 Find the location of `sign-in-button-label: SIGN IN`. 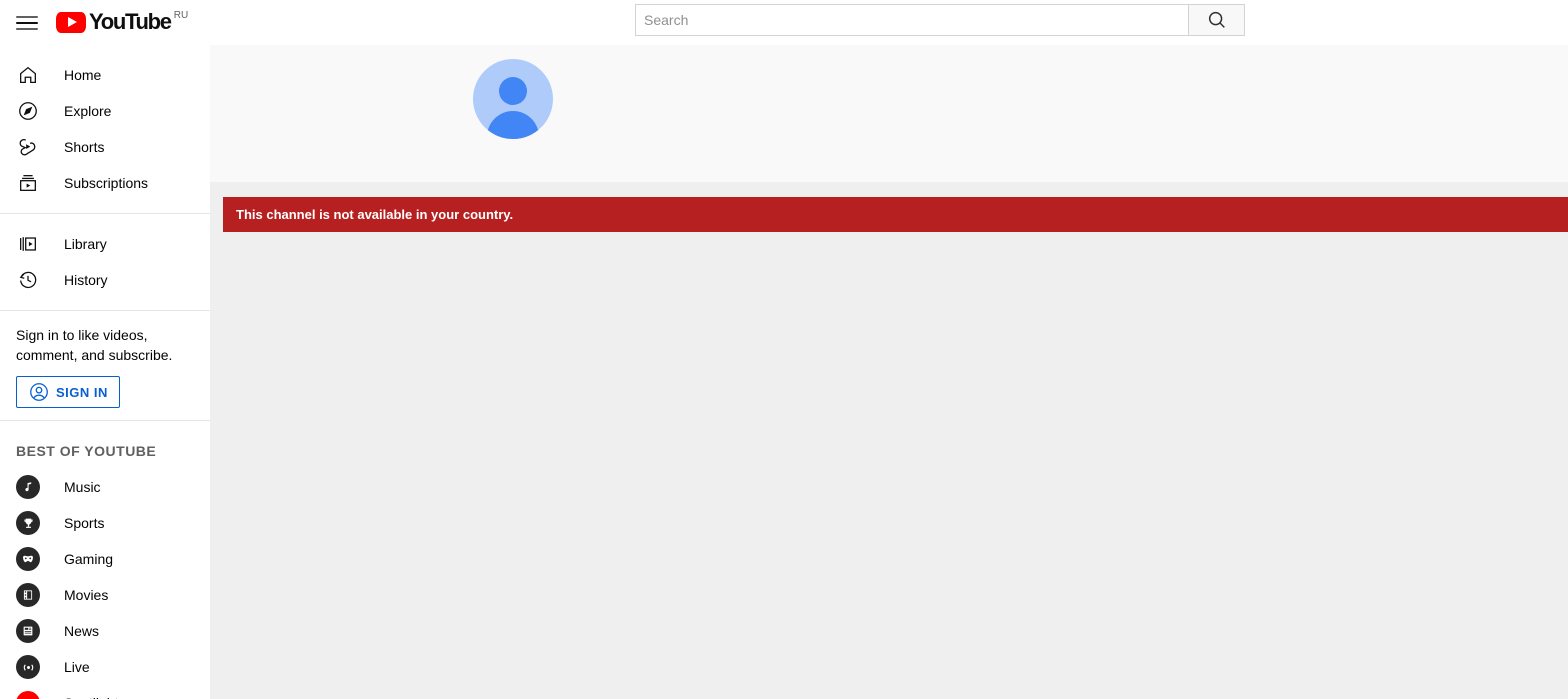

sign-in-button-label: SIGN IN is located at coordinates (82, 392).